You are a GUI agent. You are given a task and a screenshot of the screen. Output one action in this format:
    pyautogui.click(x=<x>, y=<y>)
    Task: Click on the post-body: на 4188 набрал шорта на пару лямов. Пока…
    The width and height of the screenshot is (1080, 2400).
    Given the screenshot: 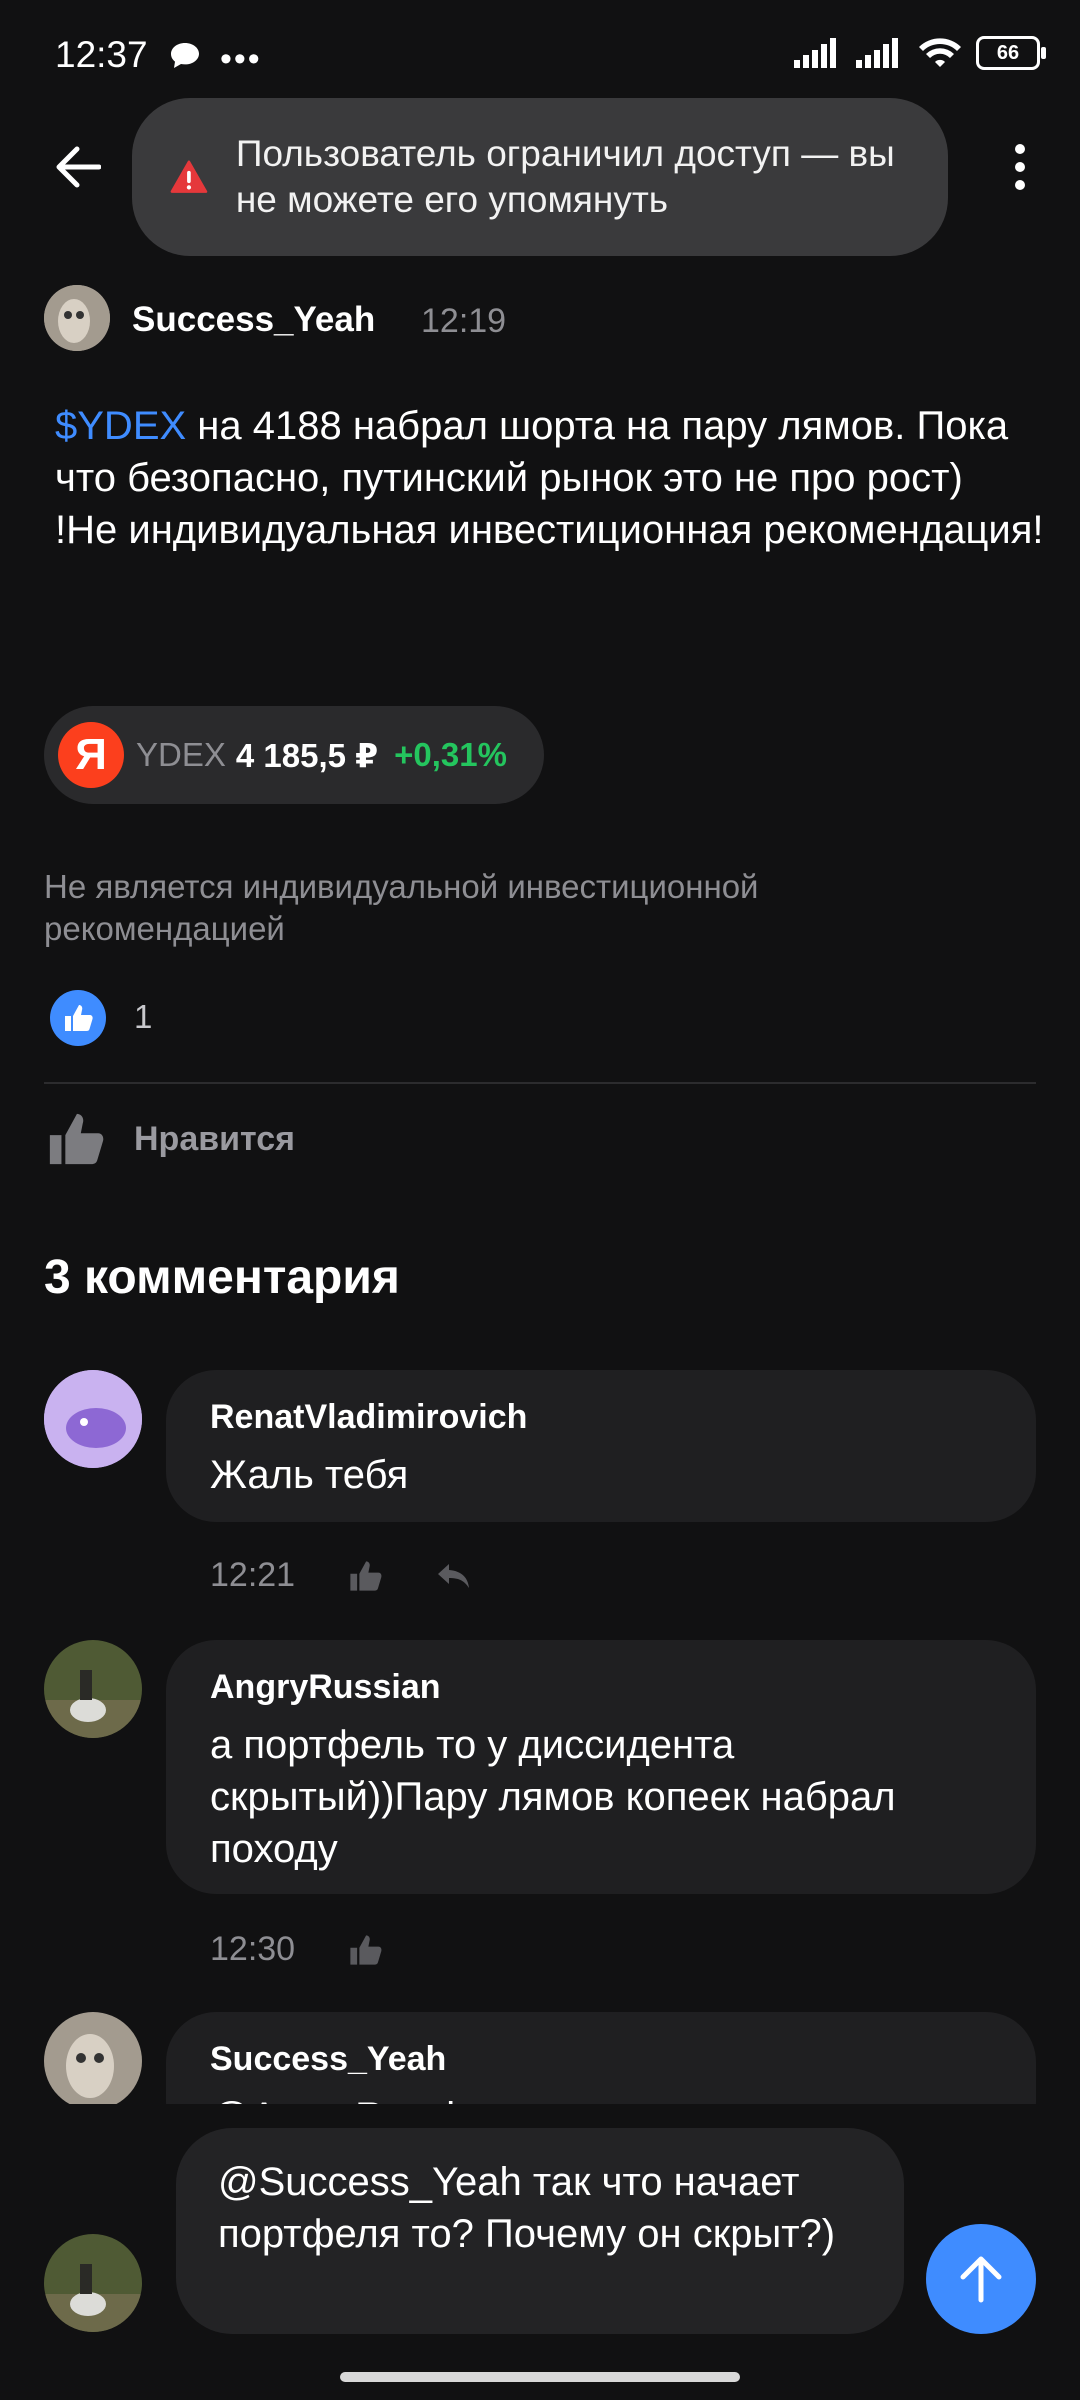 What is the action you would take?
    pyautogui.click(x=549, y=478)
    